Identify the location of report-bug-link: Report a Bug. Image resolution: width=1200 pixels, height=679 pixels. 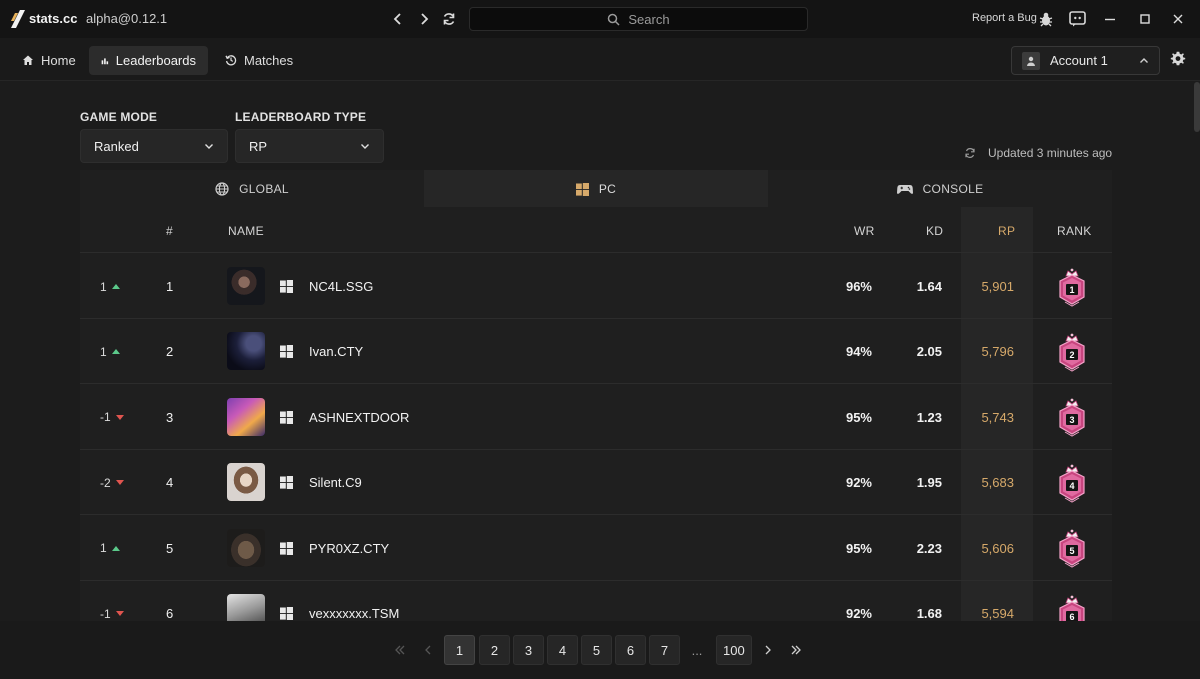
(1004, 18).